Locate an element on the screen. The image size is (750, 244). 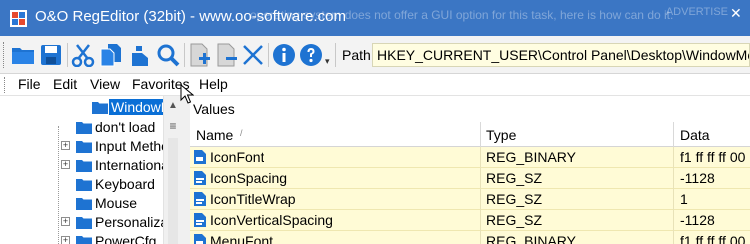
table-row: IconFont REG_BINARY f1 ff ff ff 00 is located at coordinates (470, 157).